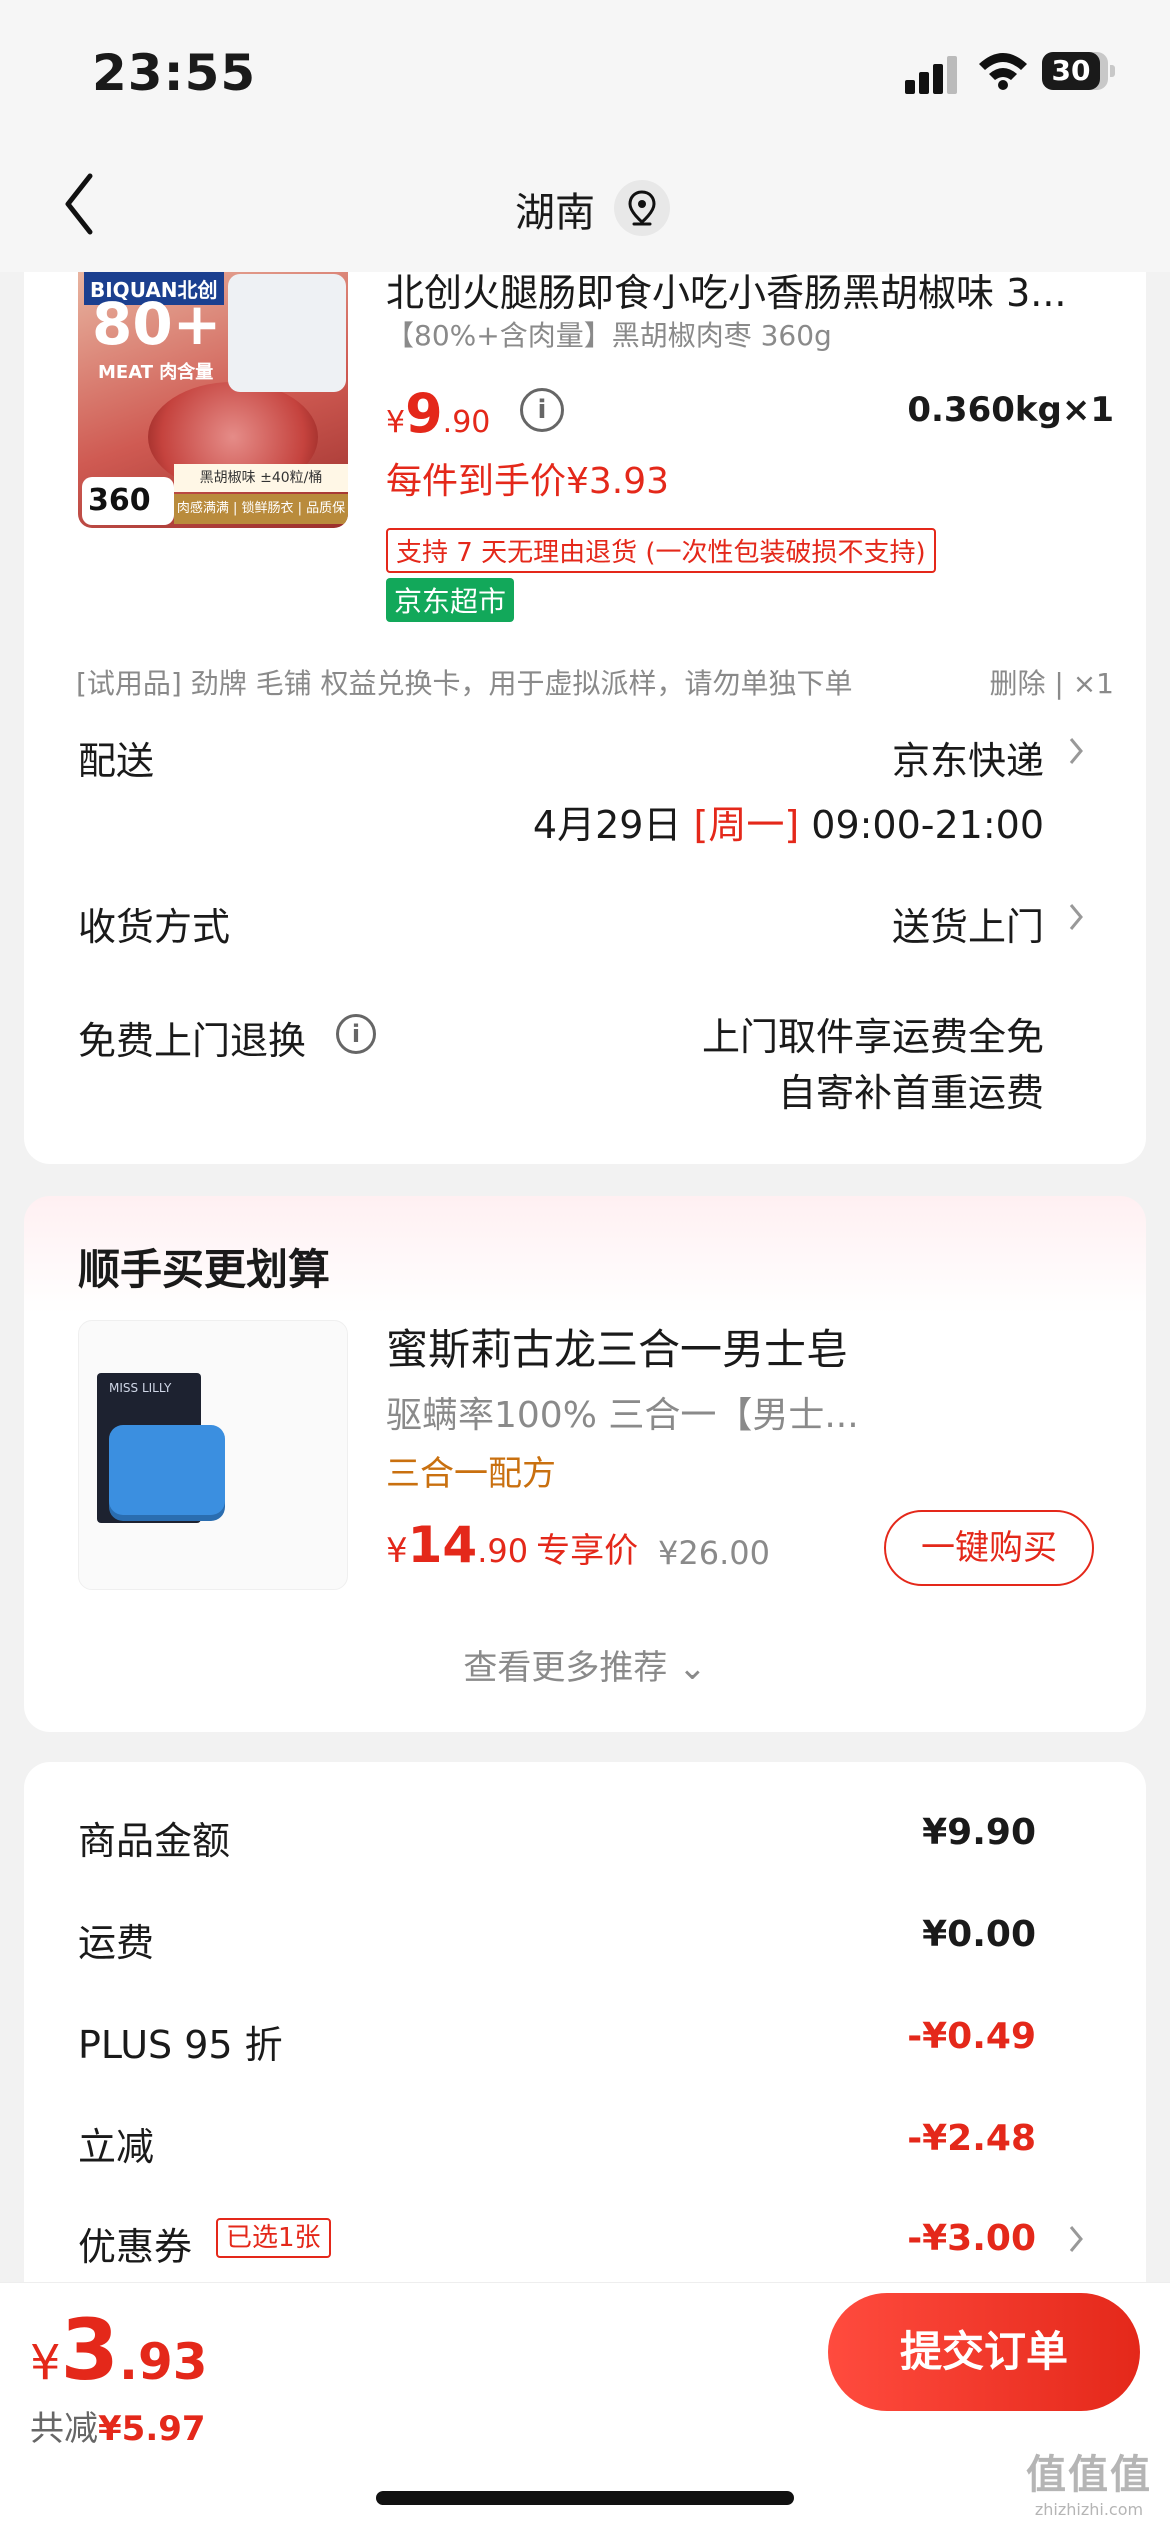 This screenshot has height=2532, width=1170. What do you see at coordinates (617, 1346) in the screenshot?
I see `recommend-product-name: 蜜斯莉古龙三合一男士皂` at bounding box center [617, 1346].